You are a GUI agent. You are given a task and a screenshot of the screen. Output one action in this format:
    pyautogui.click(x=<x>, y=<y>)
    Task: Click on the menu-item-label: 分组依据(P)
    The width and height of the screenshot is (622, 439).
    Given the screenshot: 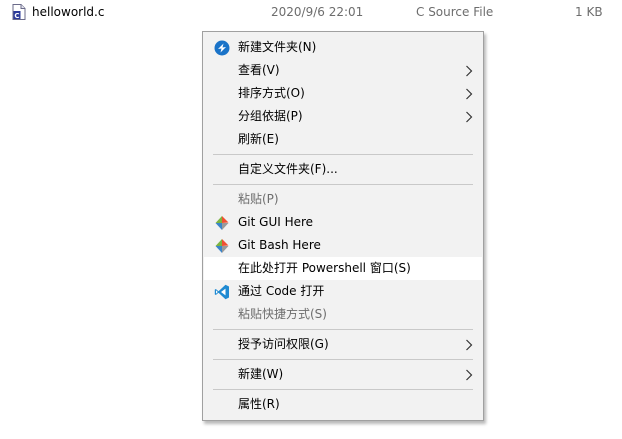 What is the action you would take?
    pyautogui.click(x=270, y=116)
    